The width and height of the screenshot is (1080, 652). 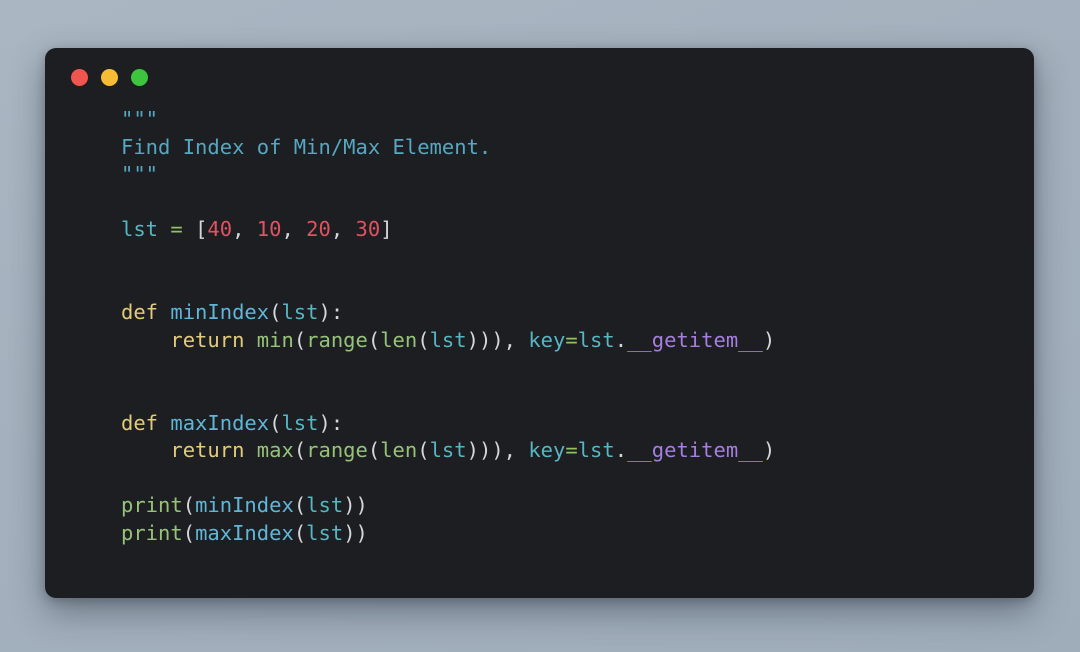 I want to click on token-number: 30, so click(x=368, y=229).